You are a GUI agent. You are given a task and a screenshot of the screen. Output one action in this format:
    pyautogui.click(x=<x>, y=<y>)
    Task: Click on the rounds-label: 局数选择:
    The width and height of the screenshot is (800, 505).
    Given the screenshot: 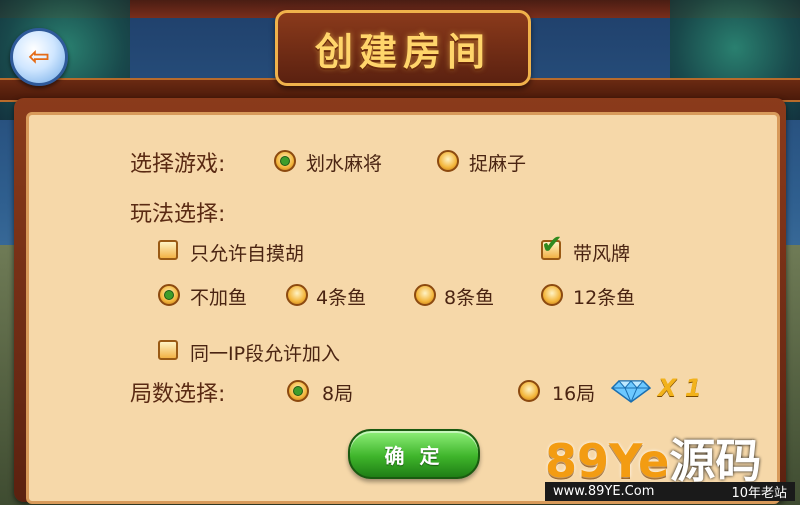 What is the action you would take?
    pyautogui.click(x=178, y=394)
    